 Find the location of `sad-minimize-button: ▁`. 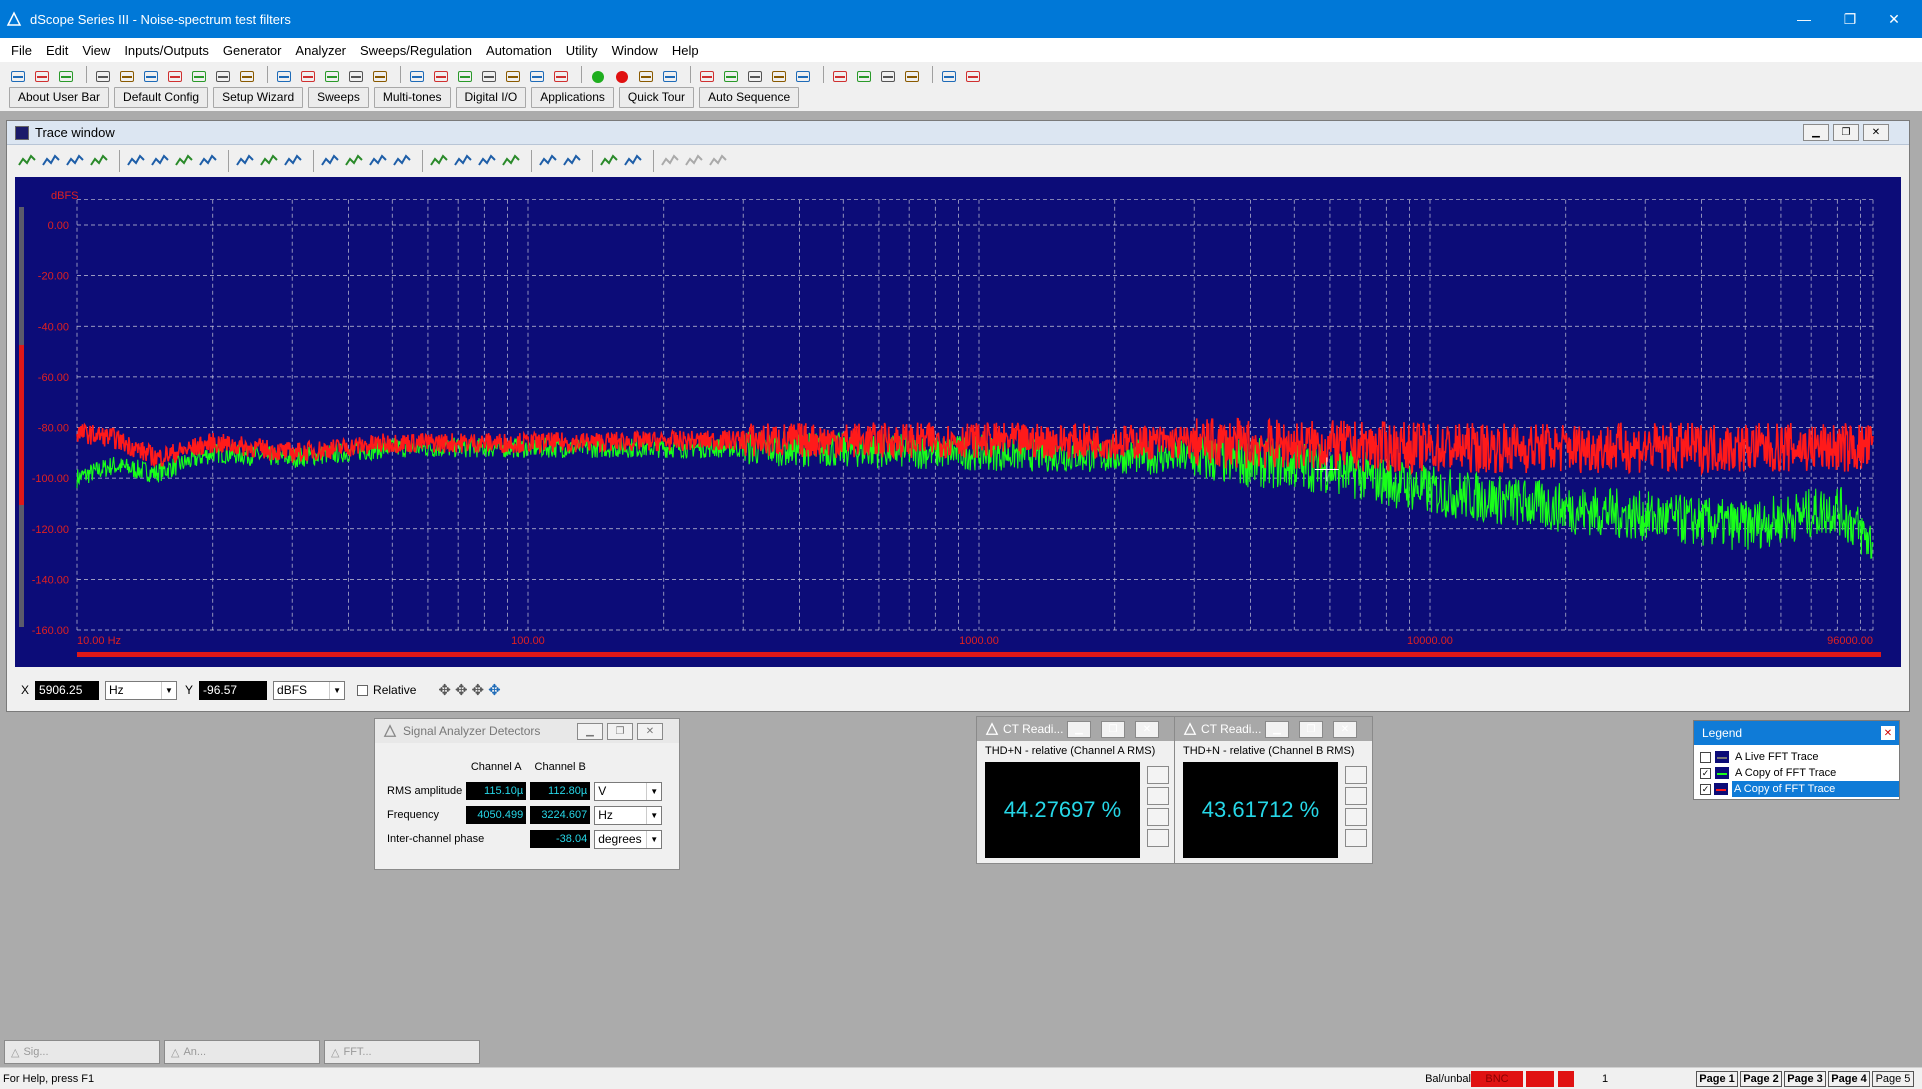

sad-minimize-button: ▁ is located at coordinates (590, 731).